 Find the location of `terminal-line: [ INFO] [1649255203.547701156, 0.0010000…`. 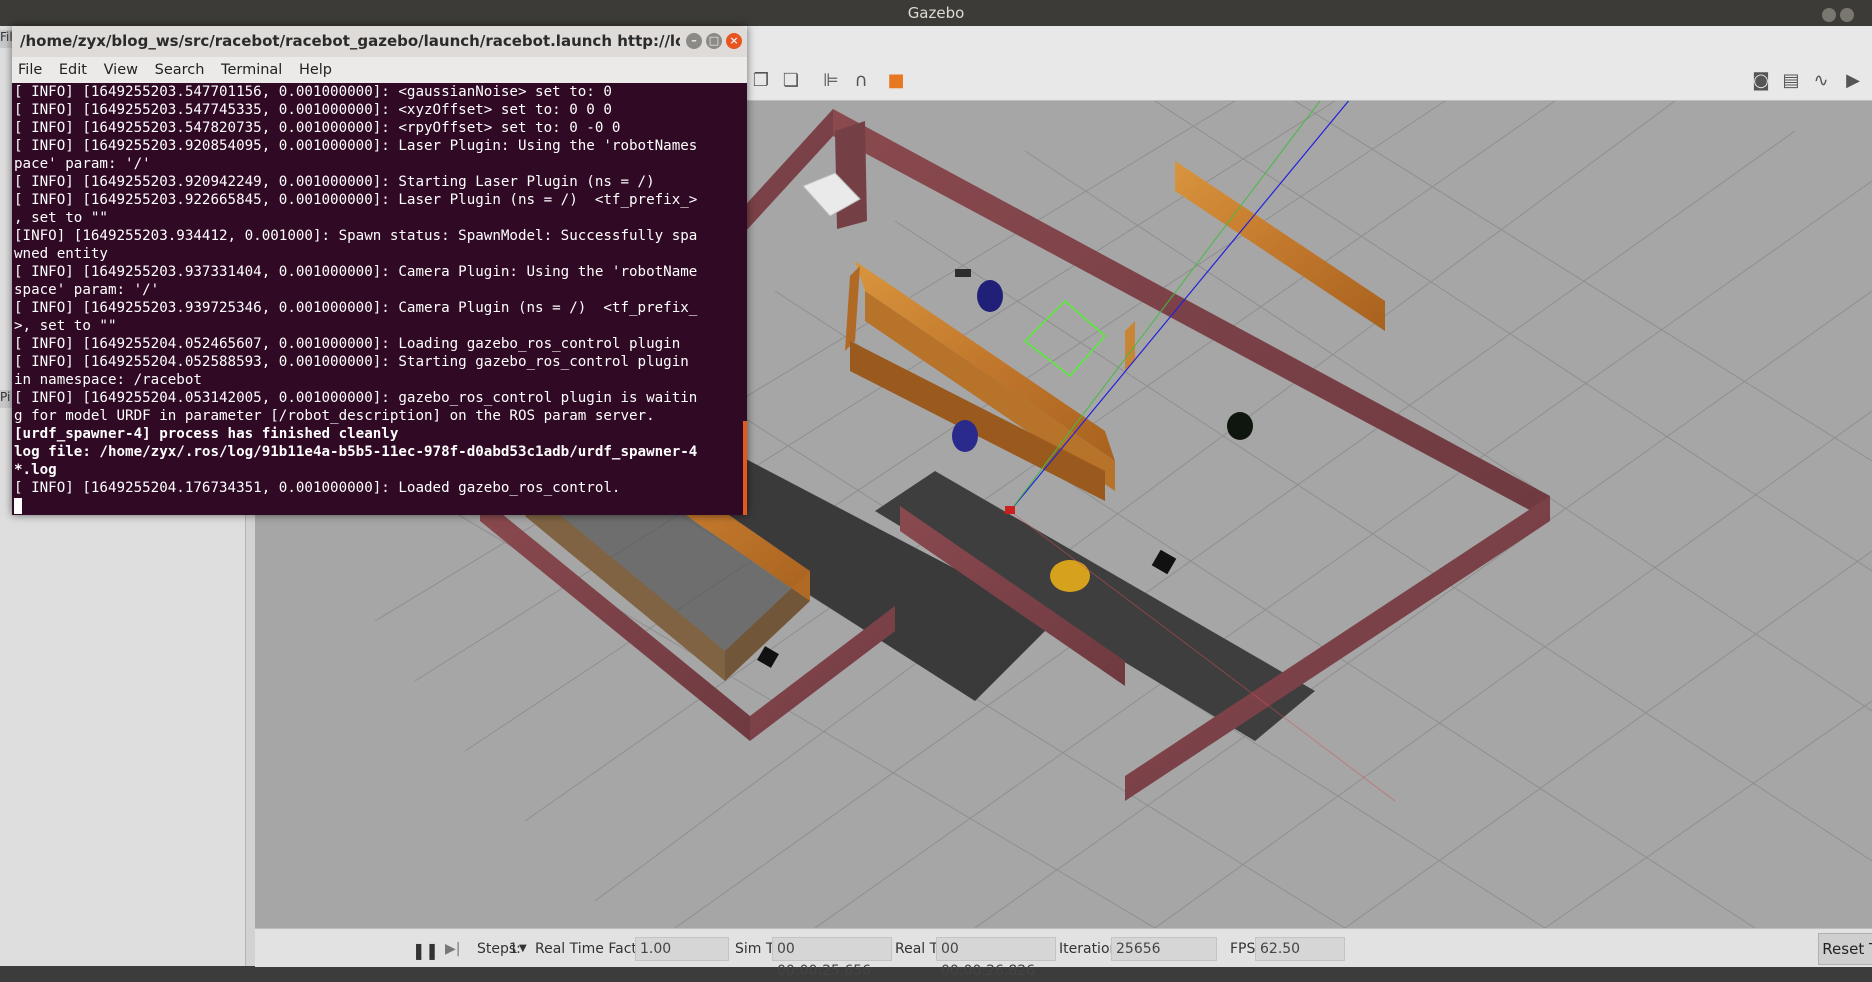

terminal-line: [ INFO] [1649255203.547701156, 0.0010000… is located at coordinates (313, 92).